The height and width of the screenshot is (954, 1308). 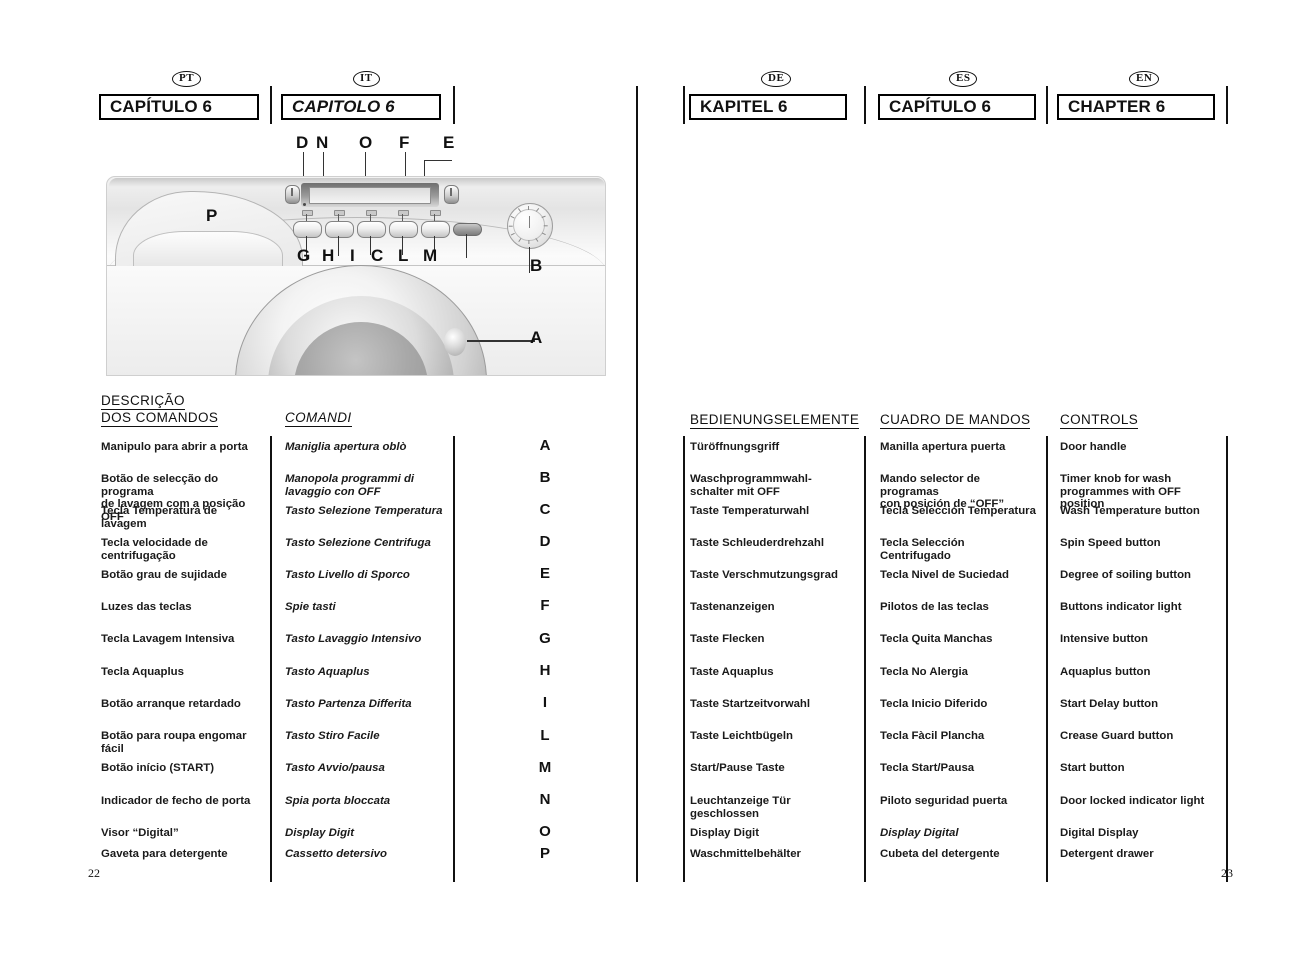 I want to click on control-entry-it-c: Tasto Selezione Temperatura, so click(x=364, y=511).